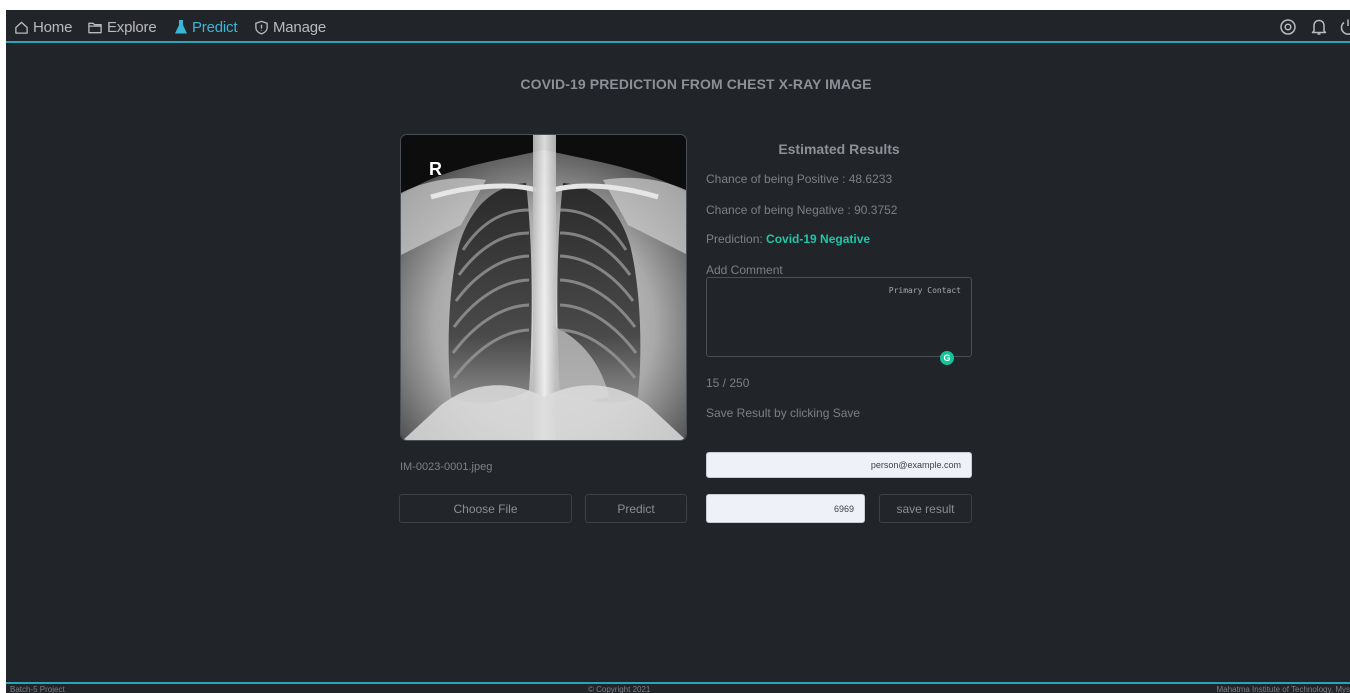 This screenshot has width=1350, height=693. Describe the element at coordinates (1344, 27) in the screenshot. I see `power-icon` at that location.